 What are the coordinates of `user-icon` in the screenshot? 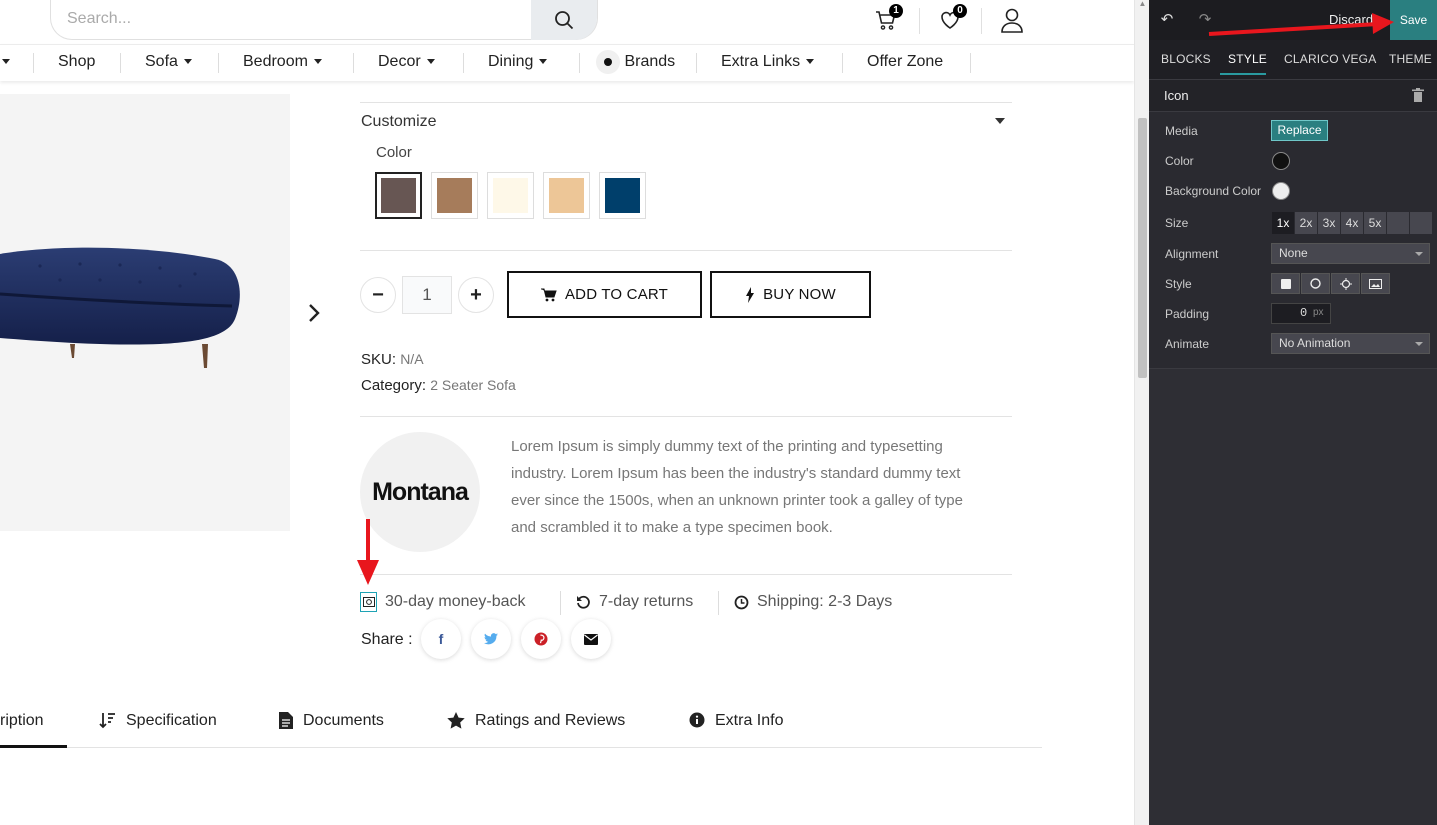 It's located at (1012, 20).